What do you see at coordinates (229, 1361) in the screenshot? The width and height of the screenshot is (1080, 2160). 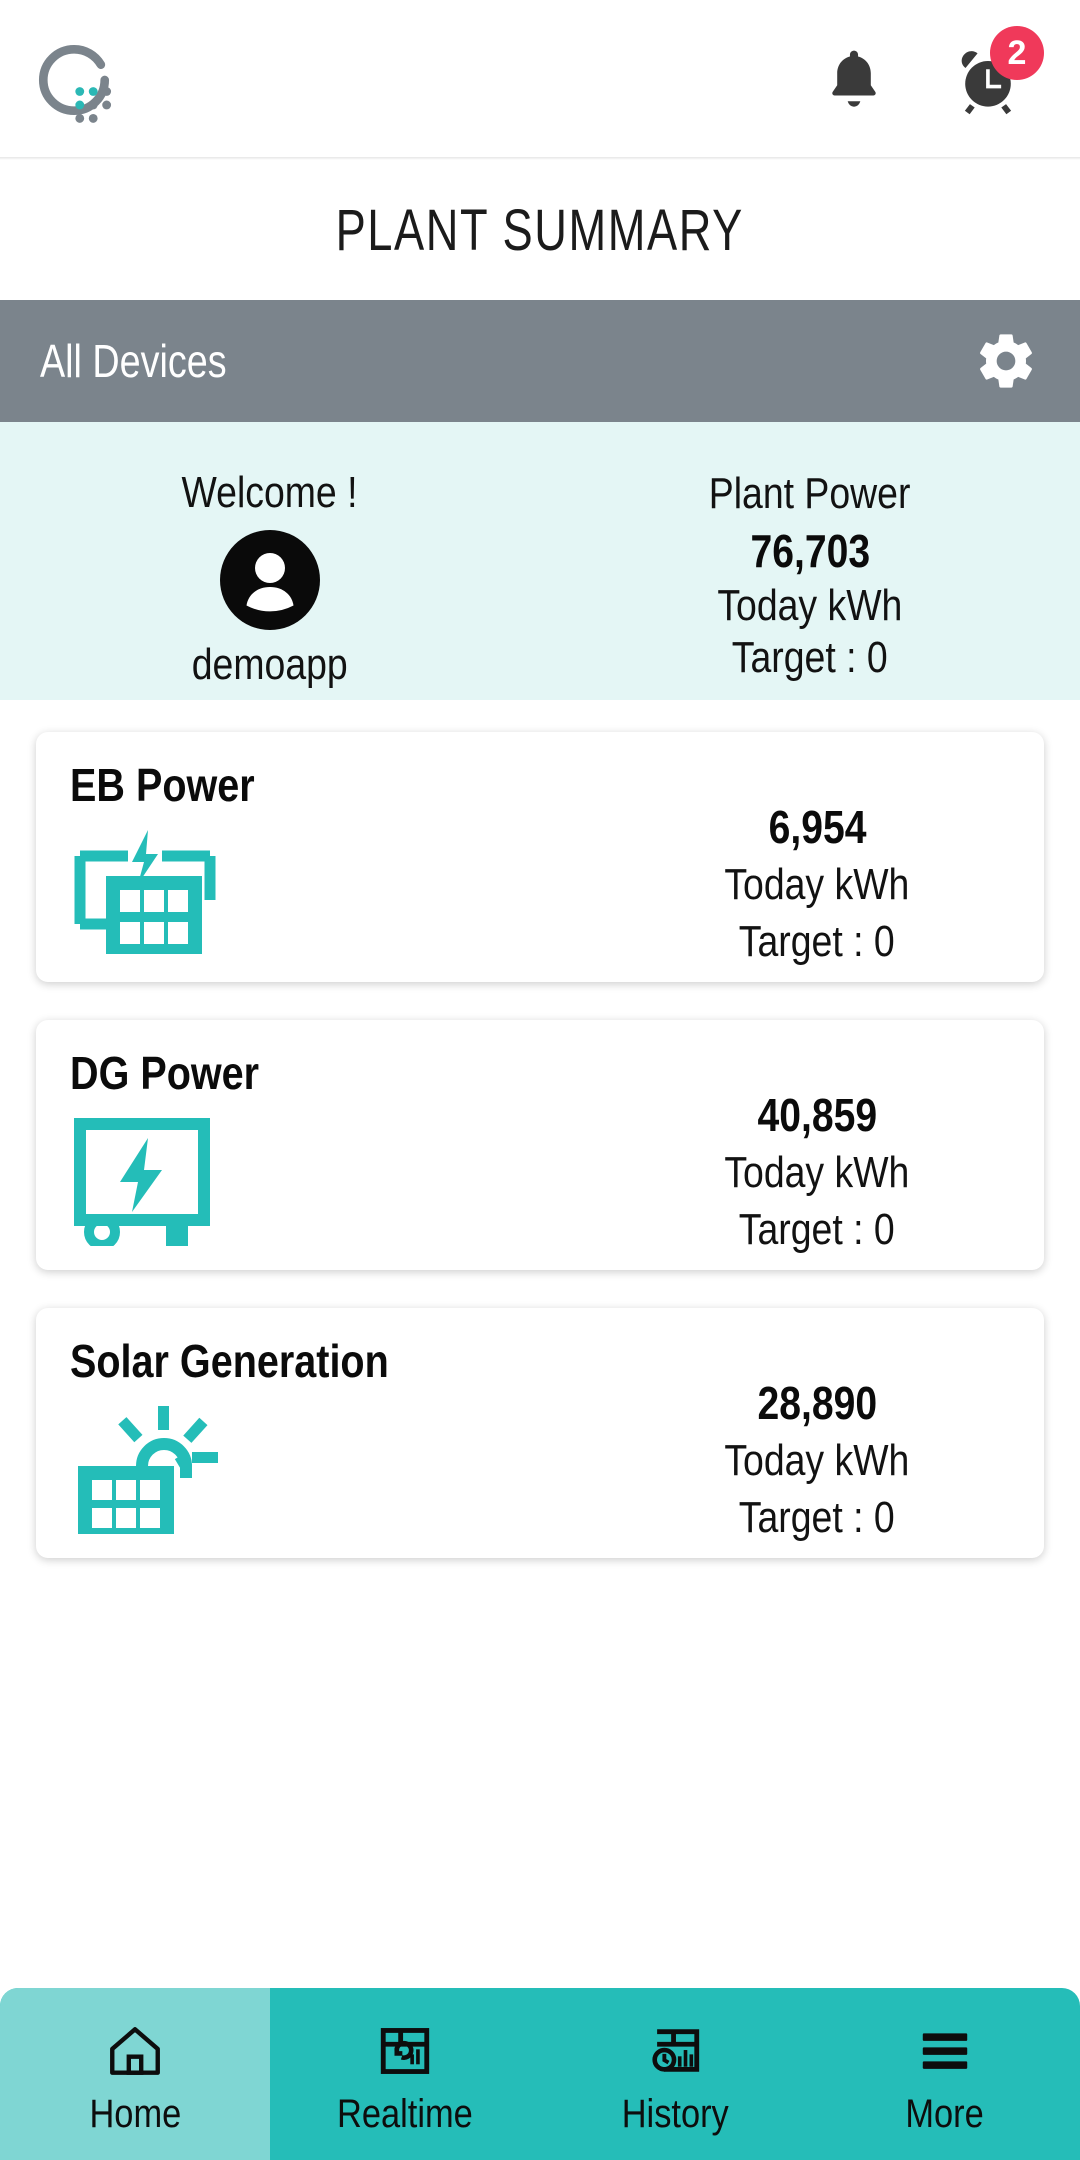 I see `card-title-solar-generation: Solar Generation` at bounding box center [229, 1361].